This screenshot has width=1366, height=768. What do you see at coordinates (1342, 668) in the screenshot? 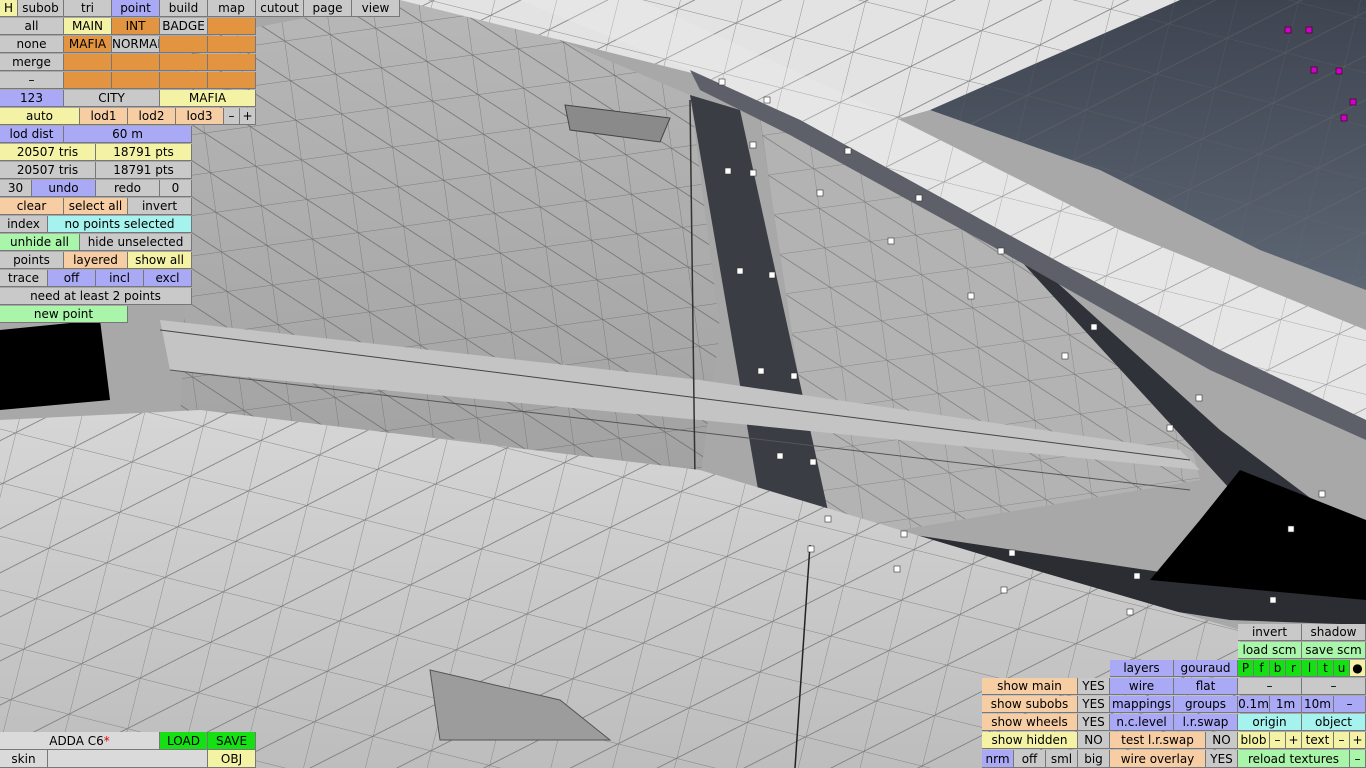
I see `flag-u: u` at bounding box center [1342, 668].